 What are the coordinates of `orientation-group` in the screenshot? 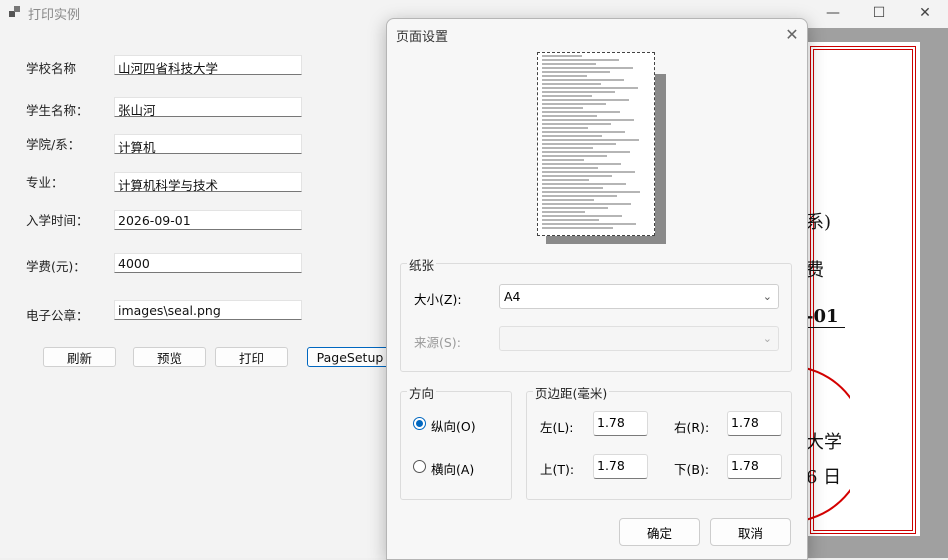 It's located at (456, 445).